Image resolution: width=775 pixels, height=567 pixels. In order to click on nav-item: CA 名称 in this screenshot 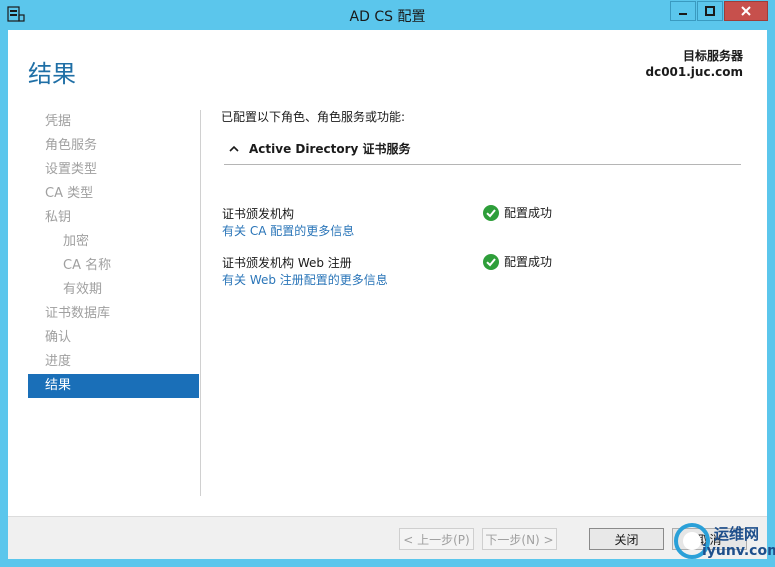, I will do `click(113, 266)`.